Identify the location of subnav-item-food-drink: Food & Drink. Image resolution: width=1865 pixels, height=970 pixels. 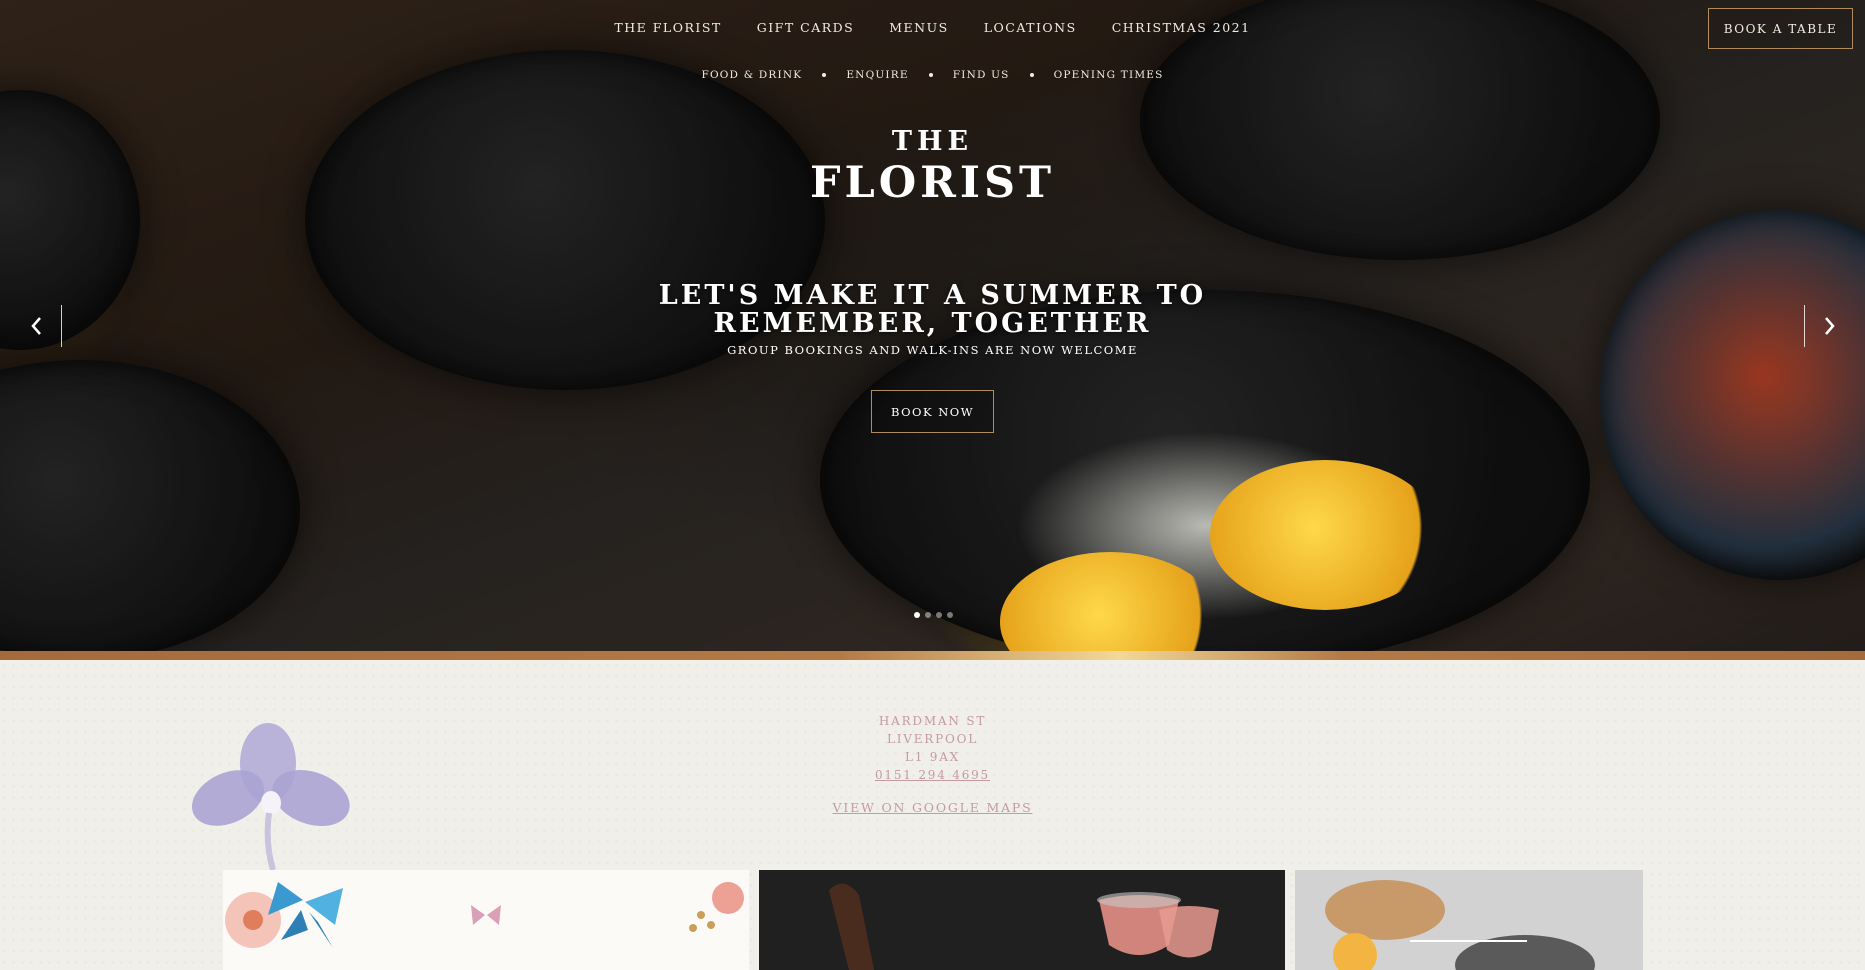
(751, 75).